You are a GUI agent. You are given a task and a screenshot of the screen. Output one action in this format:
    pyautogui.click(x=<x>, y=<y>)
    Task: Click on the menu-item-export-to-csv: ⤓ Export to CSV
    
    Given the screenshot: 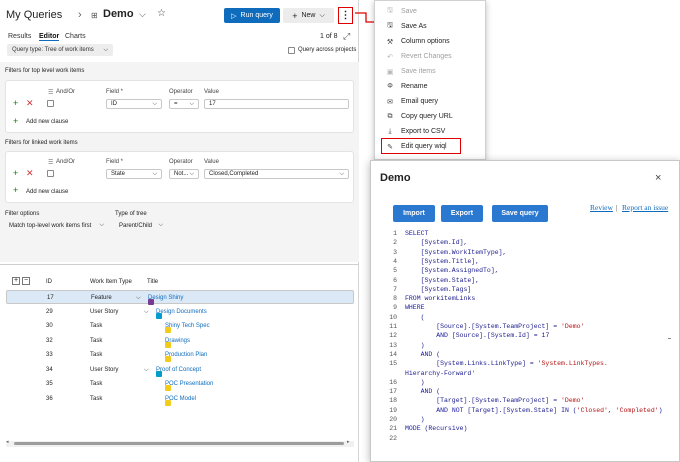 What is the action you would take?
    pyautogui.click(x=431, y=131)
    